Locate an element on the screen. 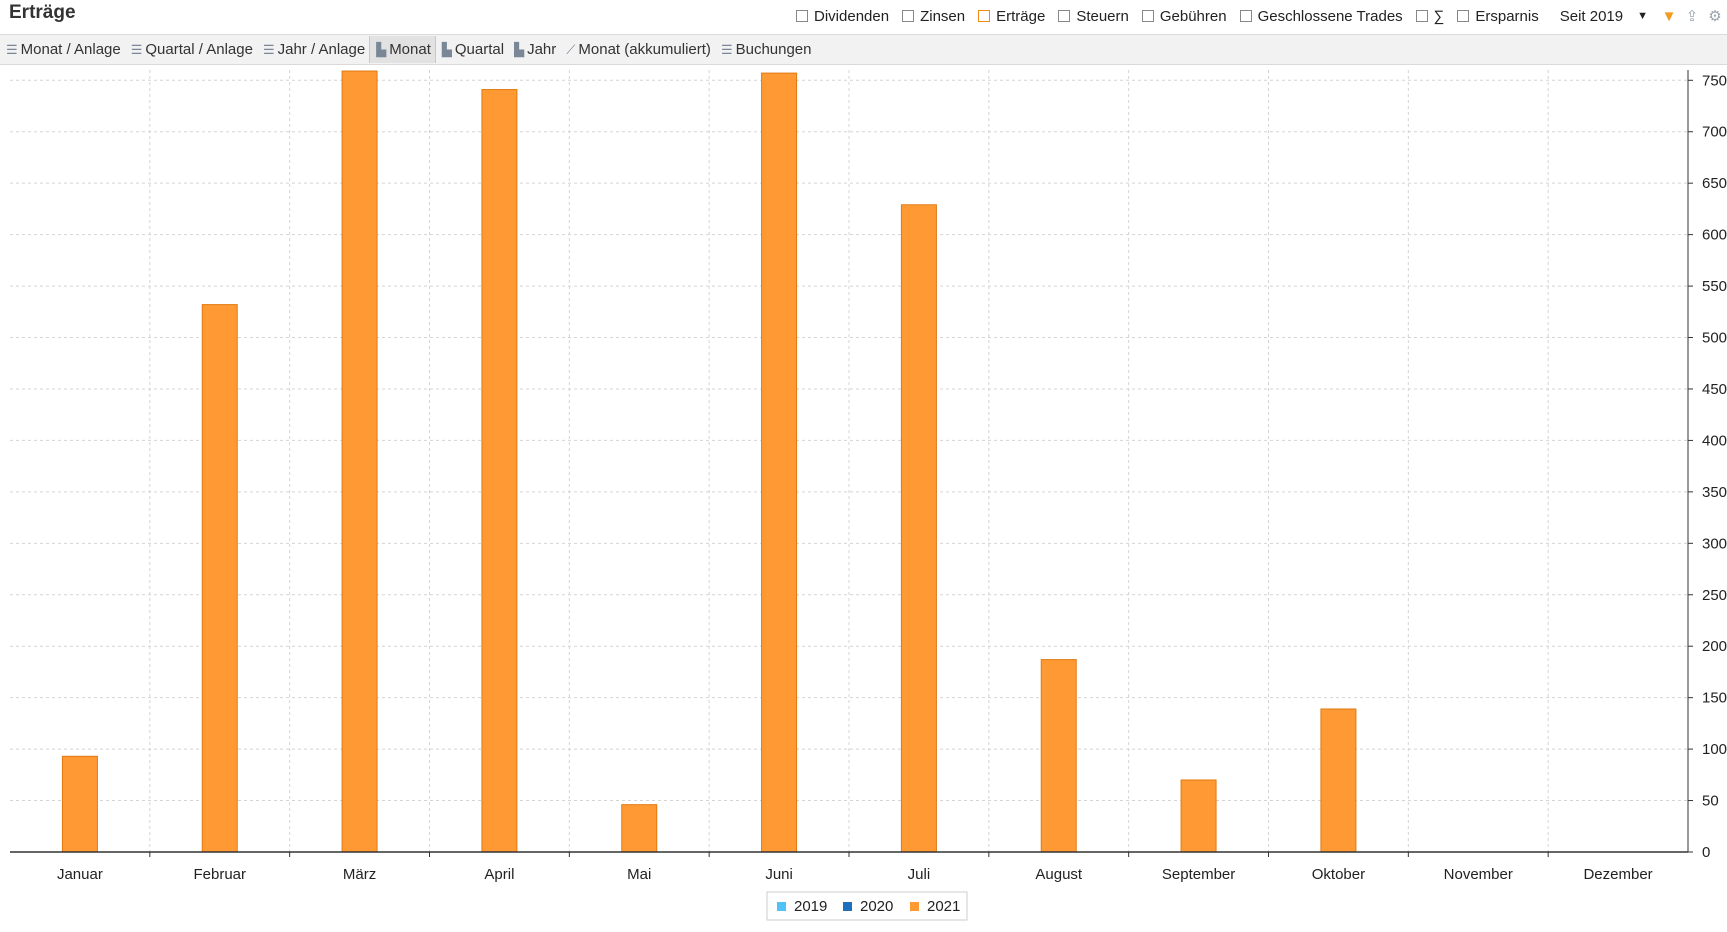 This screenshot has width=1727, height=932. x-tick-label: März is located at coordinates (359, 874).